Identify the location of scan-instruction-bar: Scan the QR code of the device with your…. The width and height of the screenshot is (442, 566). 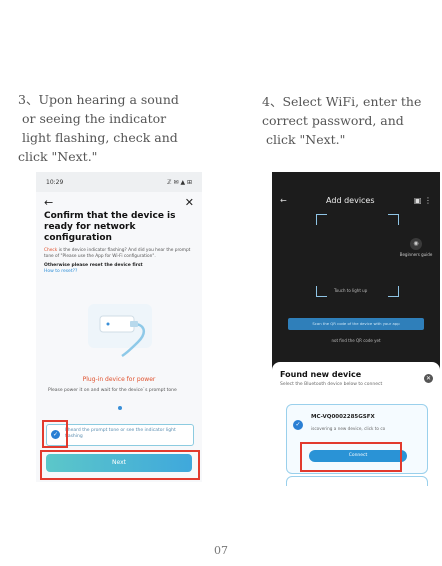
(356, 324).